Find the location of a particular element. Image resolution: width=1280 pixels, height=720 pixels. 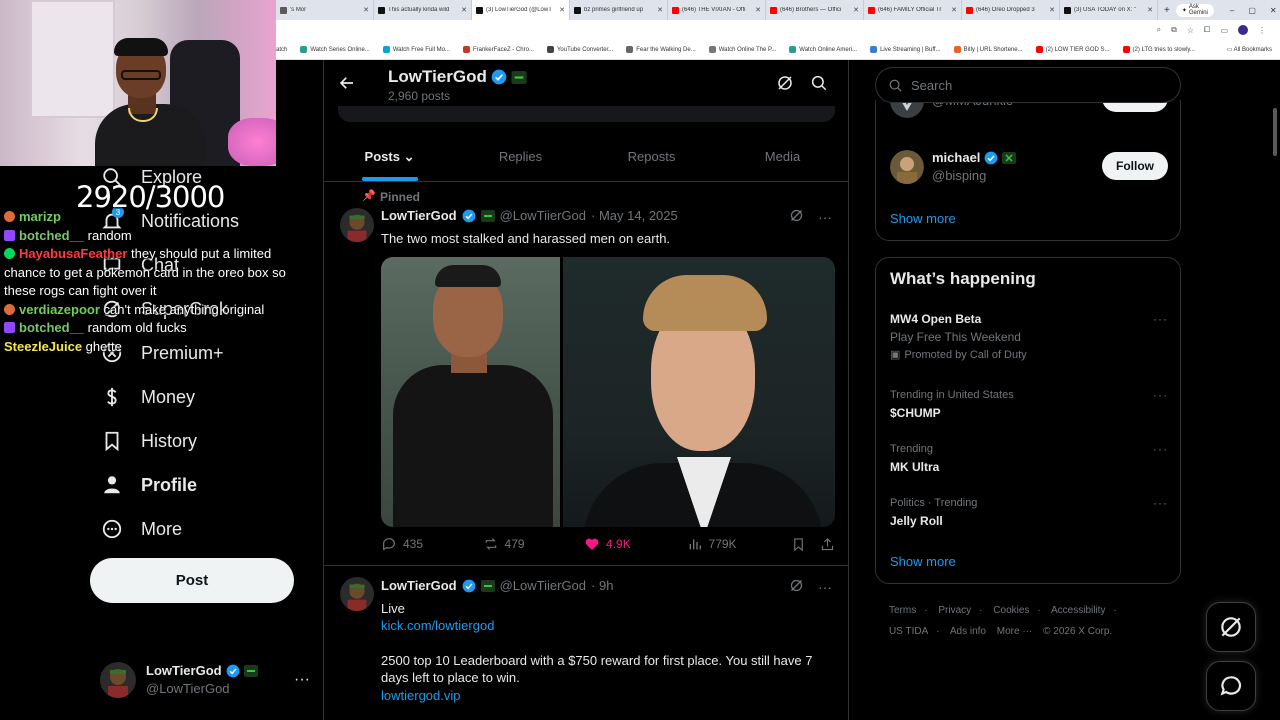

browser-tab: (646) Brothers — Offici ✕ is located at coordinates (815, 10).